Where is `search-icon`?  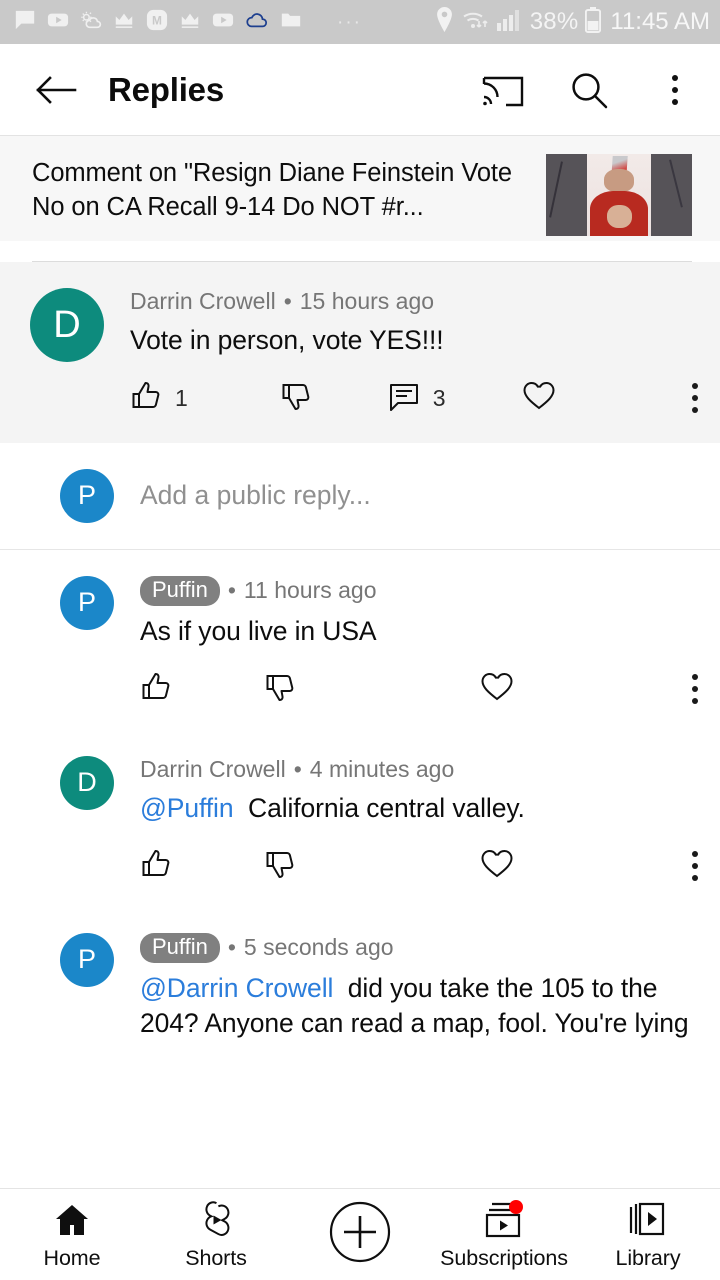
search-icon is located at coordinates (589, 90).